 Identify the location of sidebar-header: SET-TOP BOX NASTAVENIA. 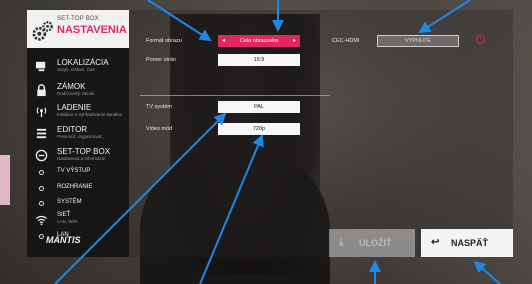
(78, 29).